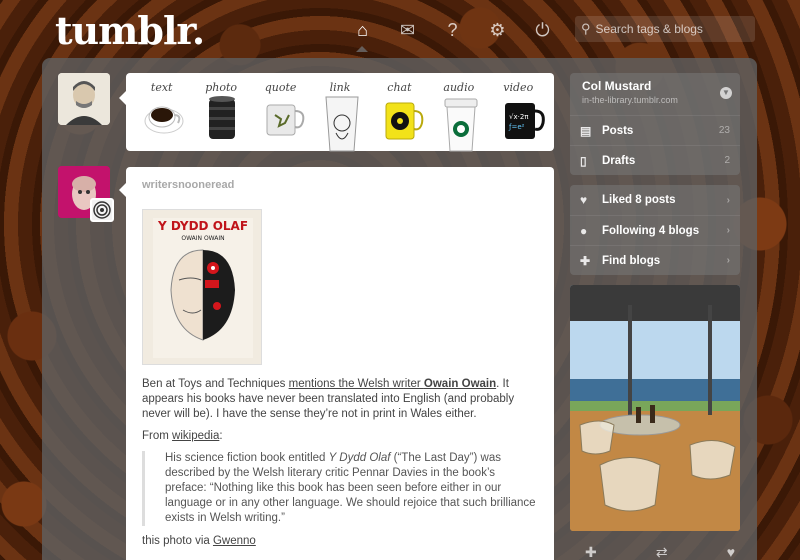  What do you see at coordinates (202, 226) in the screenshot?
I see `book-title: Y DYDD OLAF` at bounding box center [202, 226].